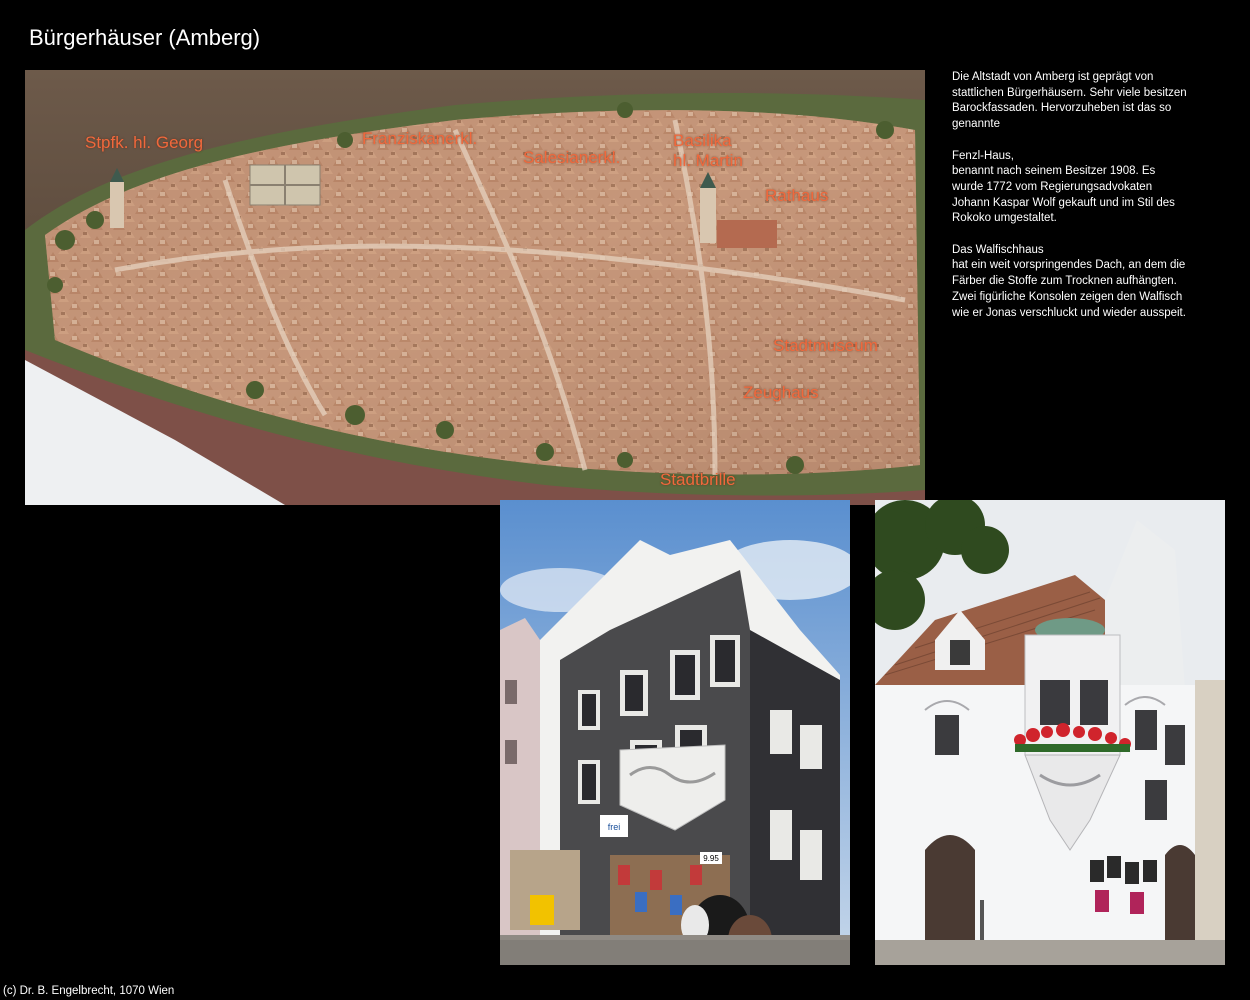  Describe the element at coordinates (702, 140) in the screenshot. I see `label-basilika-line1: Basilika` at that location.